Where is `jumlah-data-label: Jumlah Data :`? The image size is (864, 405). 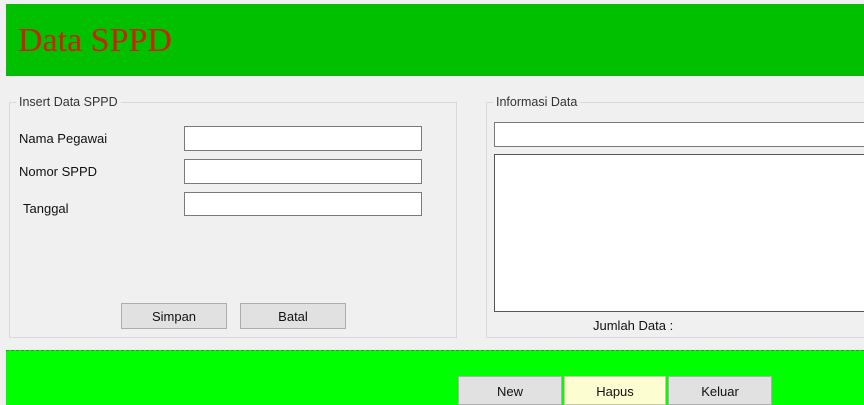
jumlah-data-label: Jumlah Data : is located at coordinates (633, 325).